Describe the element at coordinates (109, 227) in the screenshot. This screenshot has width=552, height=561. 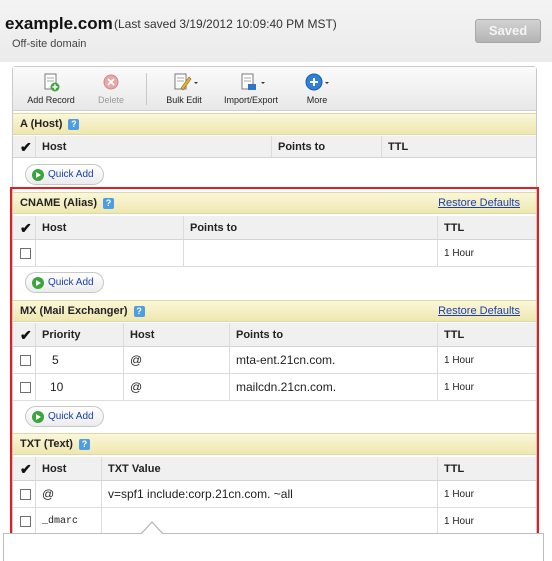
I see `cname-col-host: Host` at that location.